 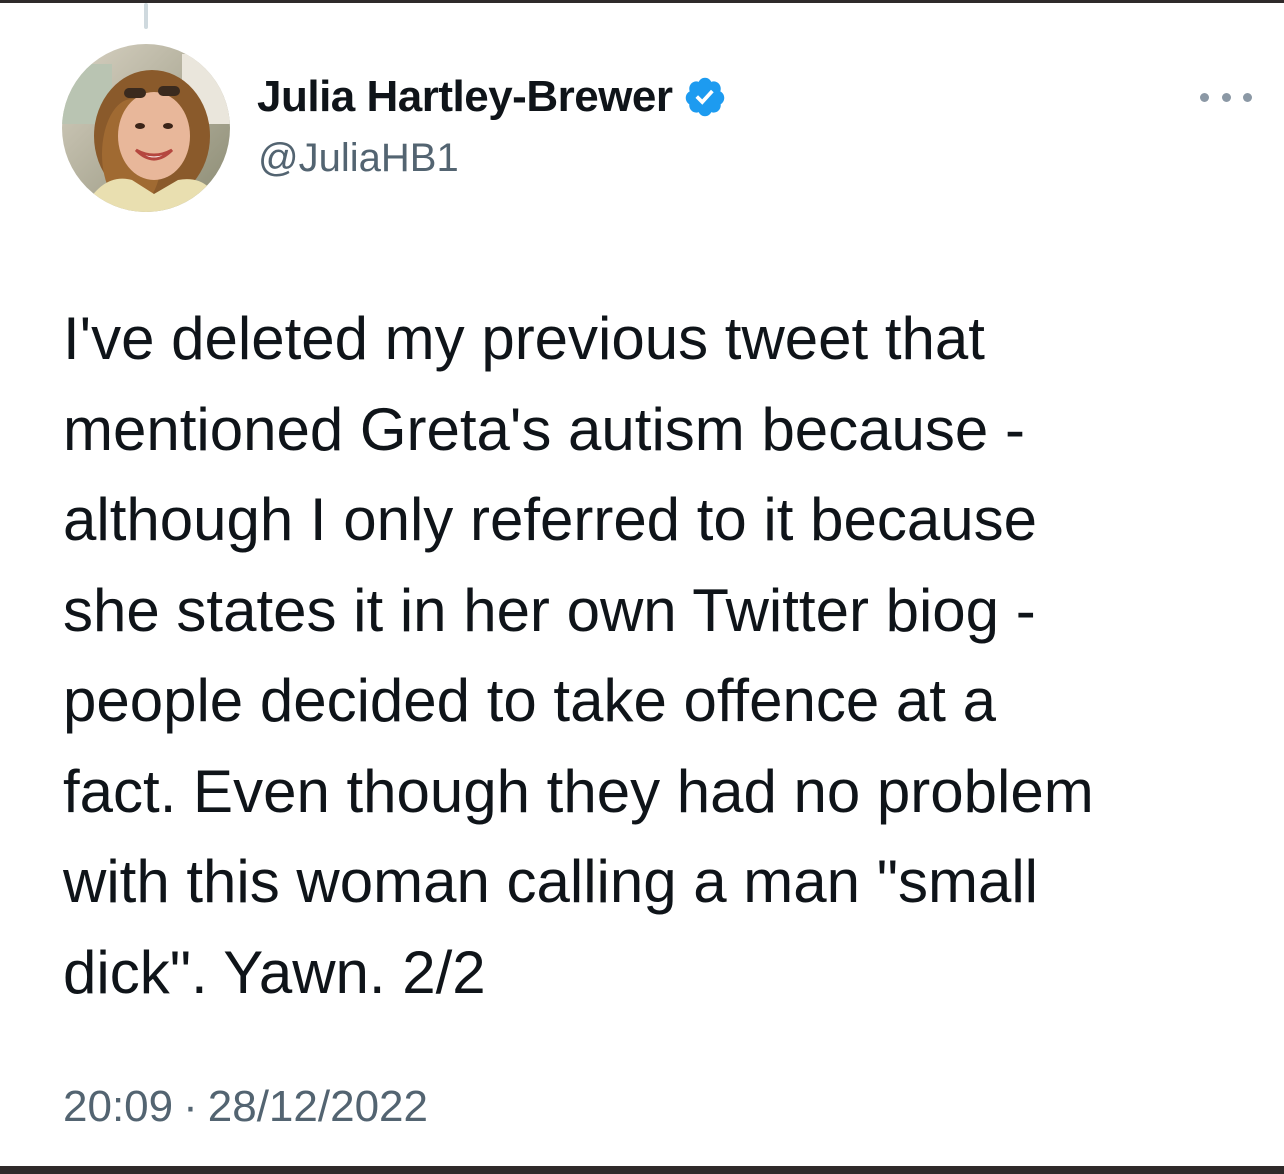 I want to click on tweet-time: 20:09, so click(x=118, y=1106).